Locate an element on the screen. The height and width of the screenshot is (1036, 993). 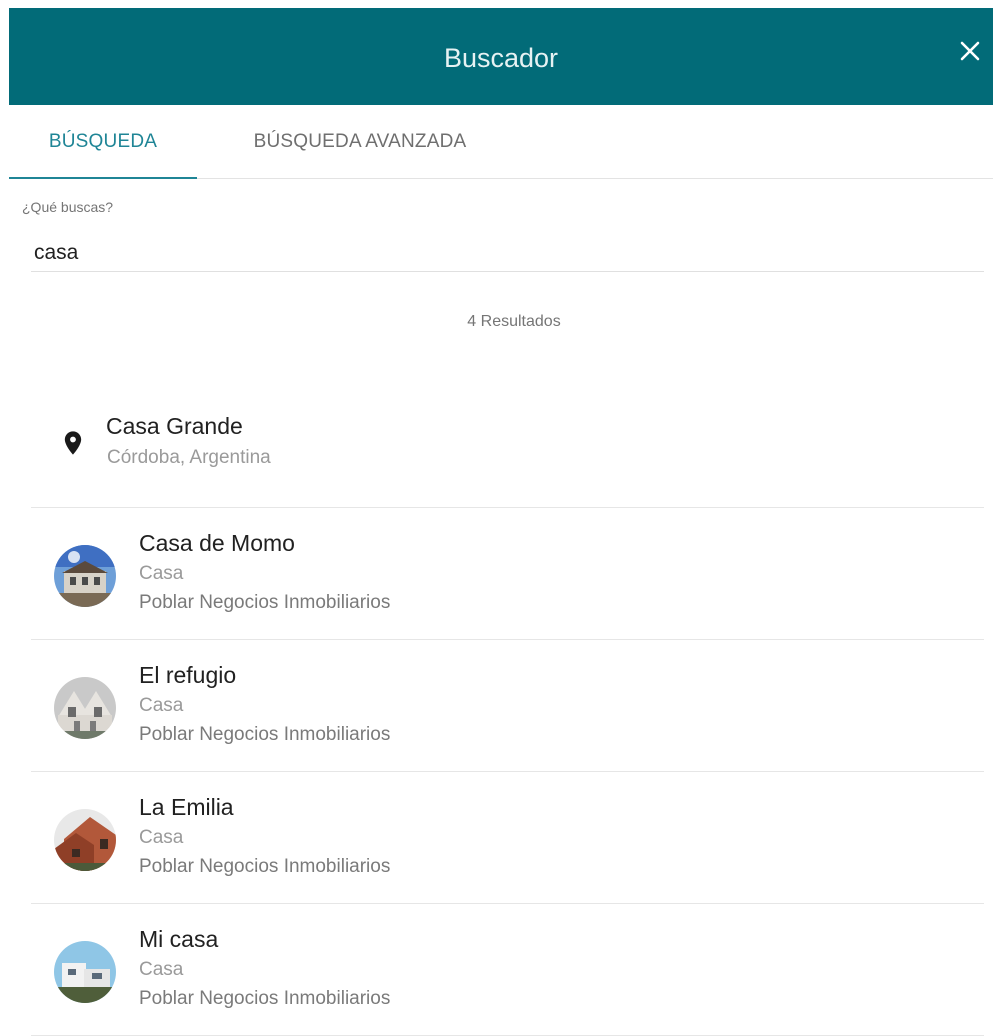
close-icon is located at coordinates (970, 51).